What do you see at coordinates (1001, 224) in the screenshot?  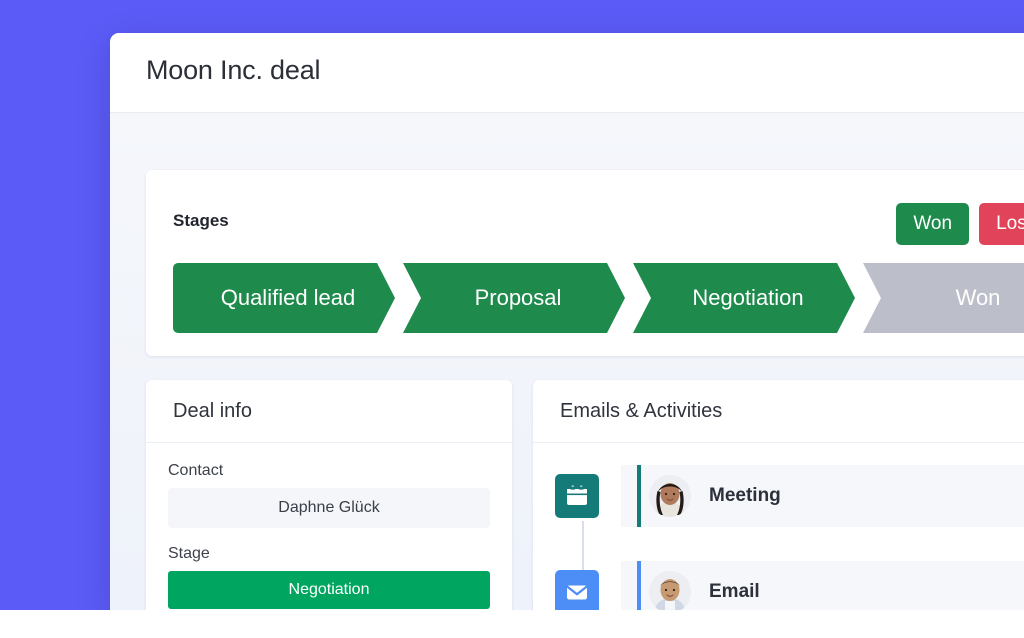 I see `lost-button: Lost` at bounding box center [1001, 224].